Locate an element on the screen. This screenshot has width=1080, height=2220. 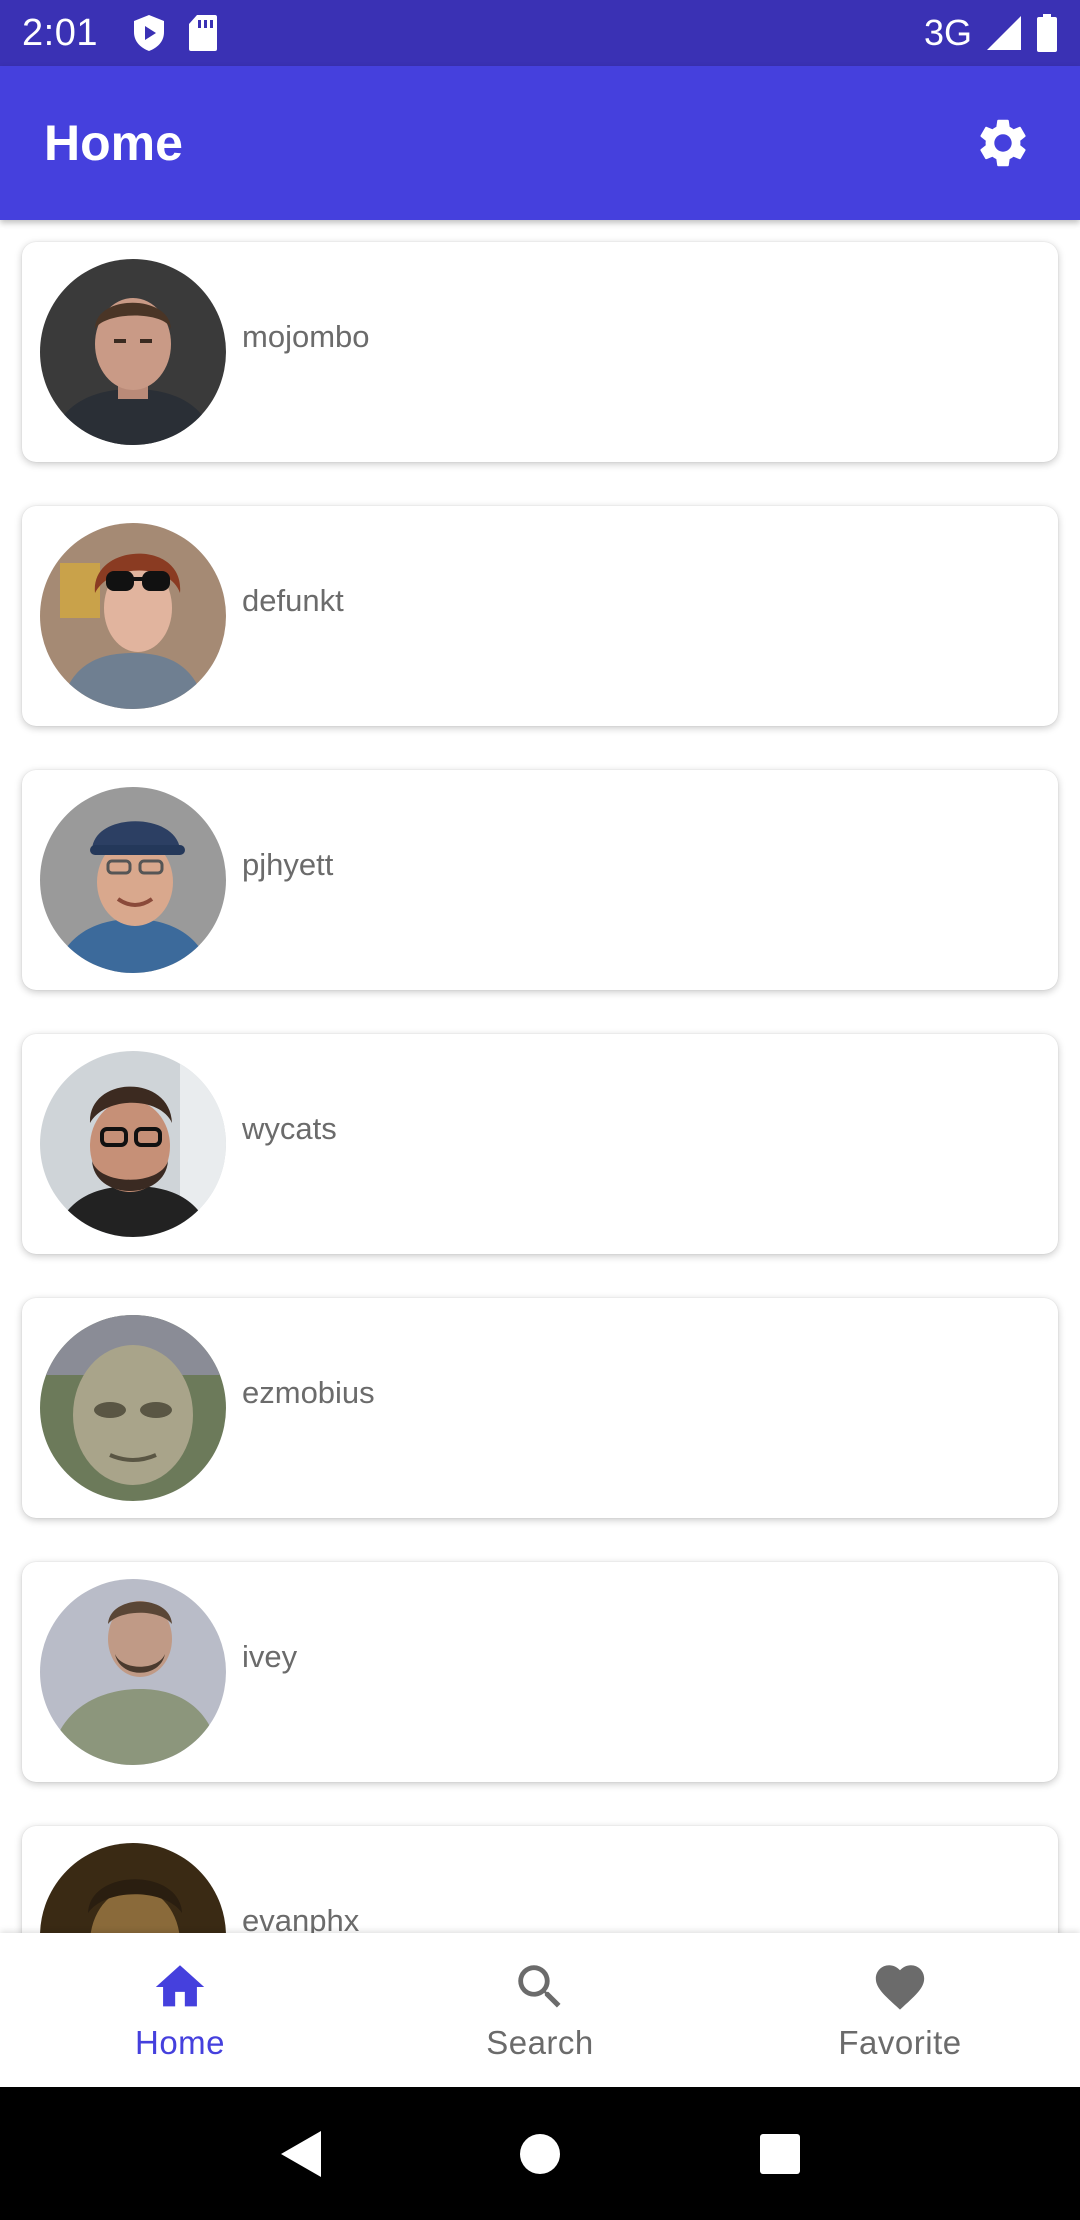
user-card: pjhyett is located at coordinates (540, 880).